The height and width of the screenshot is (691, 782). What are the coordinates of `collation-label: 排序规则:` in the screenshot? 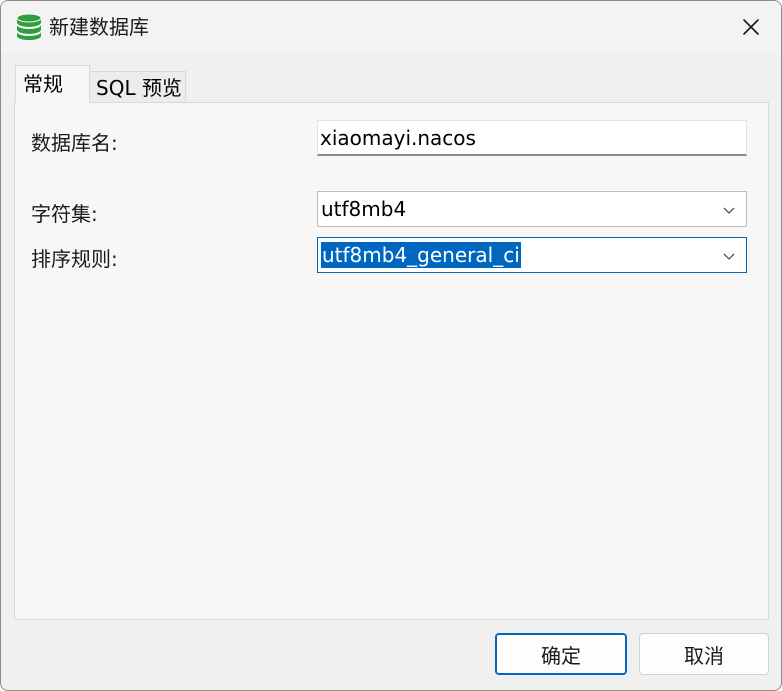 It's located at (74, 259).